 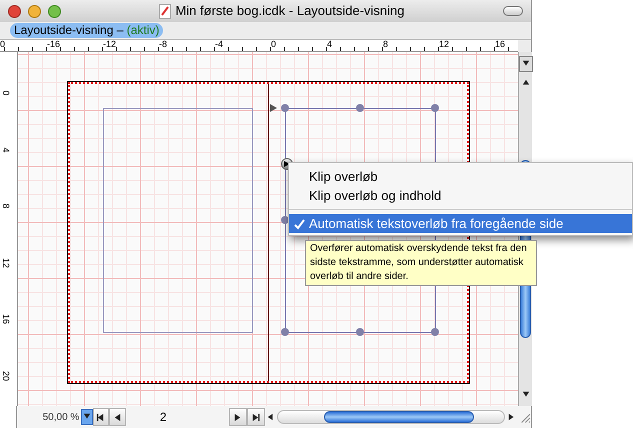 I want to click on document-icon, so click(x=165, y=11).